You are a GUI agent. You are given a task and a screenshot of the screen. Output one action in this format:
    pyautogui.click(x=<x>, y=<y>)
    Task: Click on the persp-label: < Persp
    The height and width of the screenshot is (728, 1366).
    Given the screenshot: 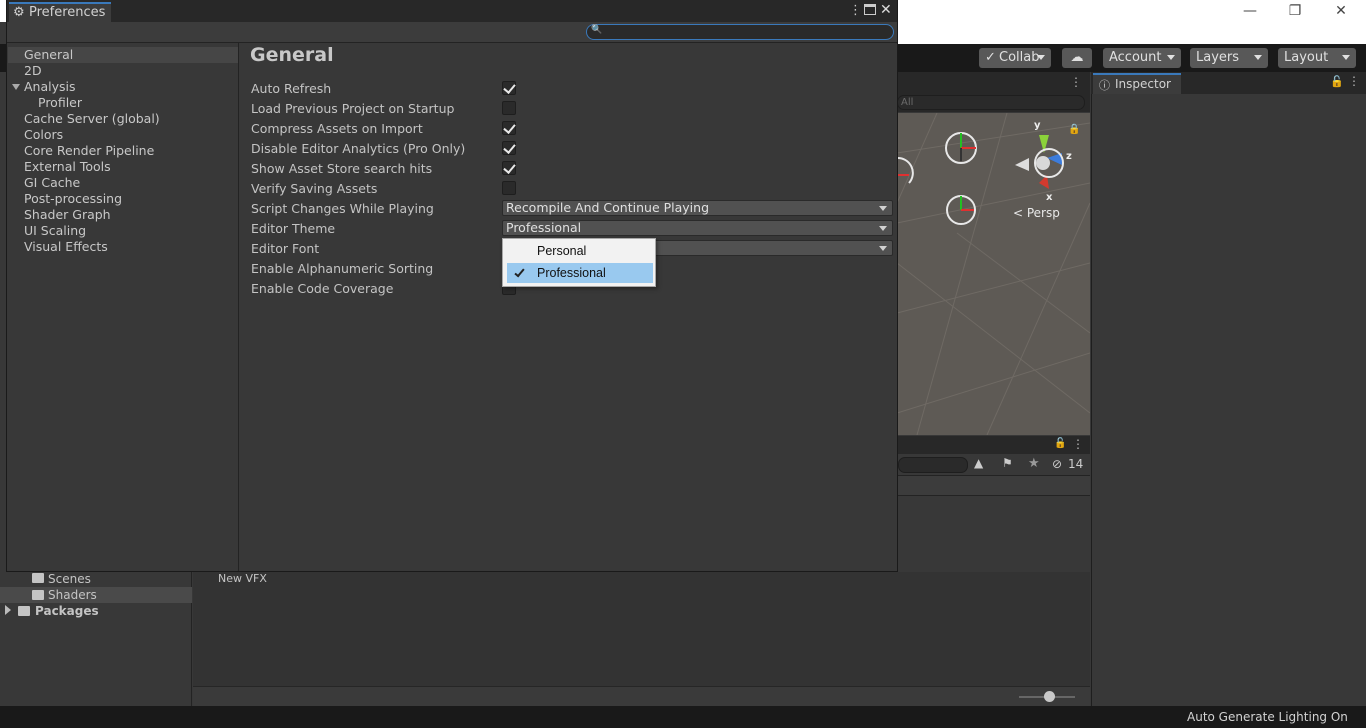 What is the action you would take?
    pyautogui.click(x=1036, y=213)
    